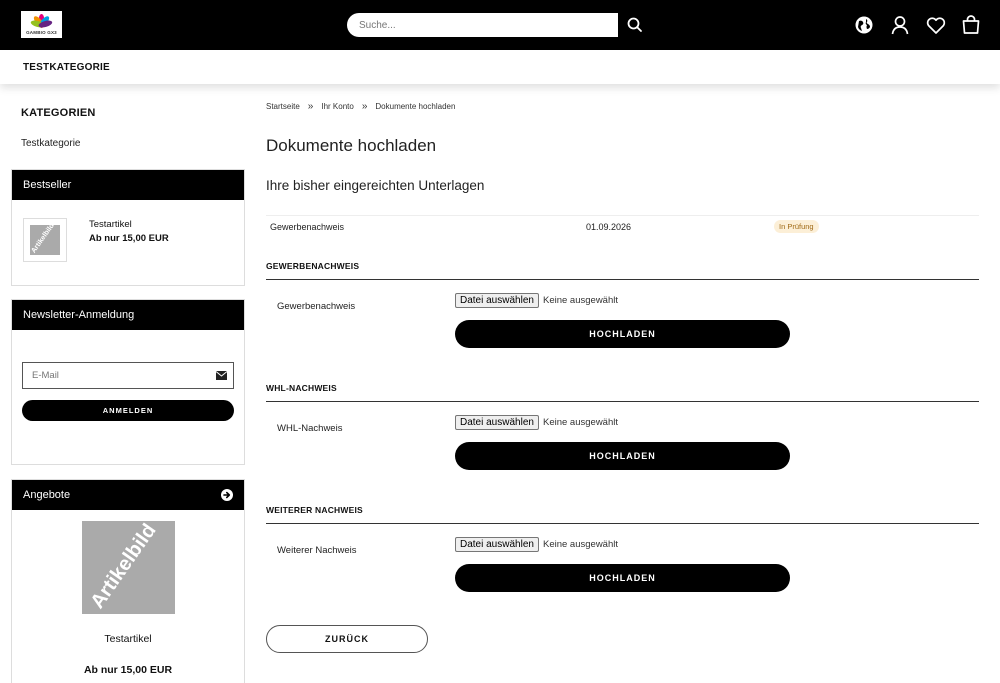 The image size is (1000, 683). What do you see at coordinates (622, 270) in the screenshot?
I see `section-heading-gewerbenachweis: GEWERBENACHWEIS` at bounding box center [622, 270].